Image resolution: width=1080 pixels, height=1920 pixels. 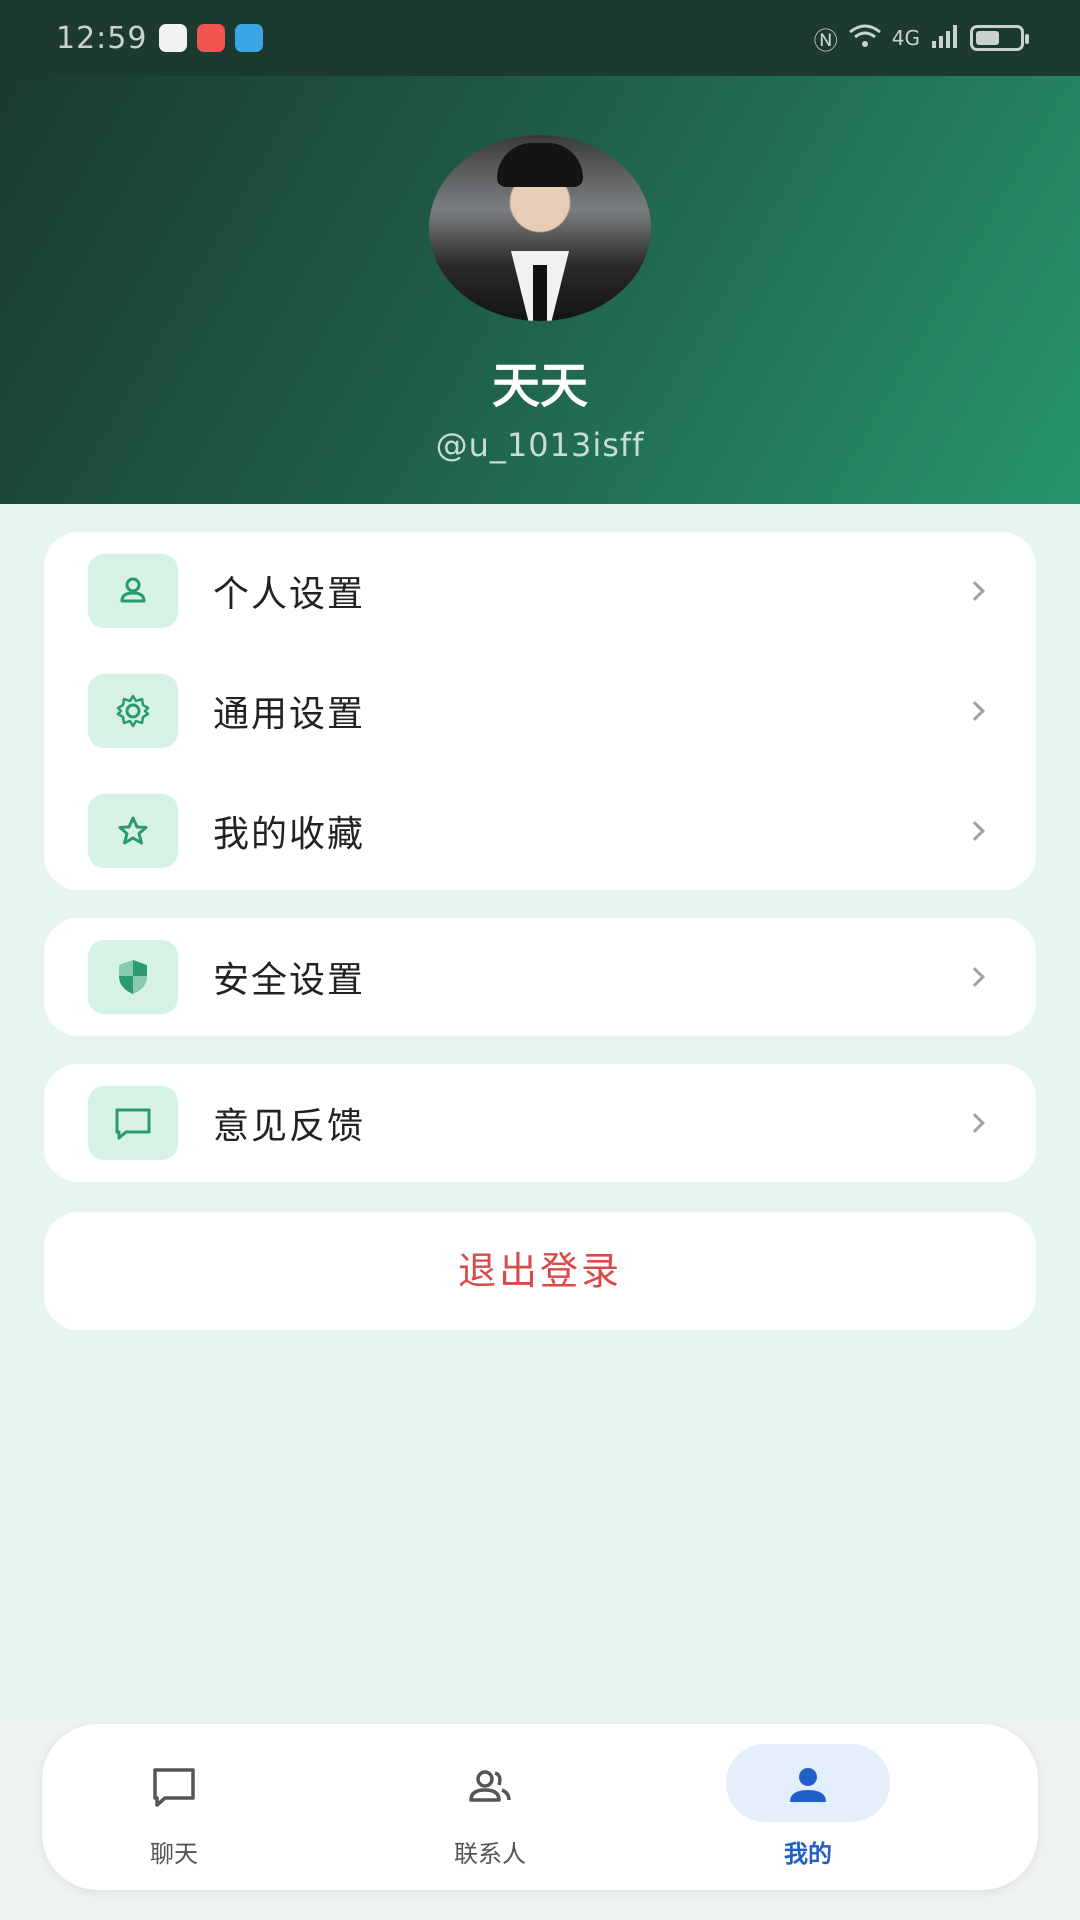 What do you see at coordinates (999, 38) in the screenshot?
I see `battery-icon` at bounding box center [999, 38].